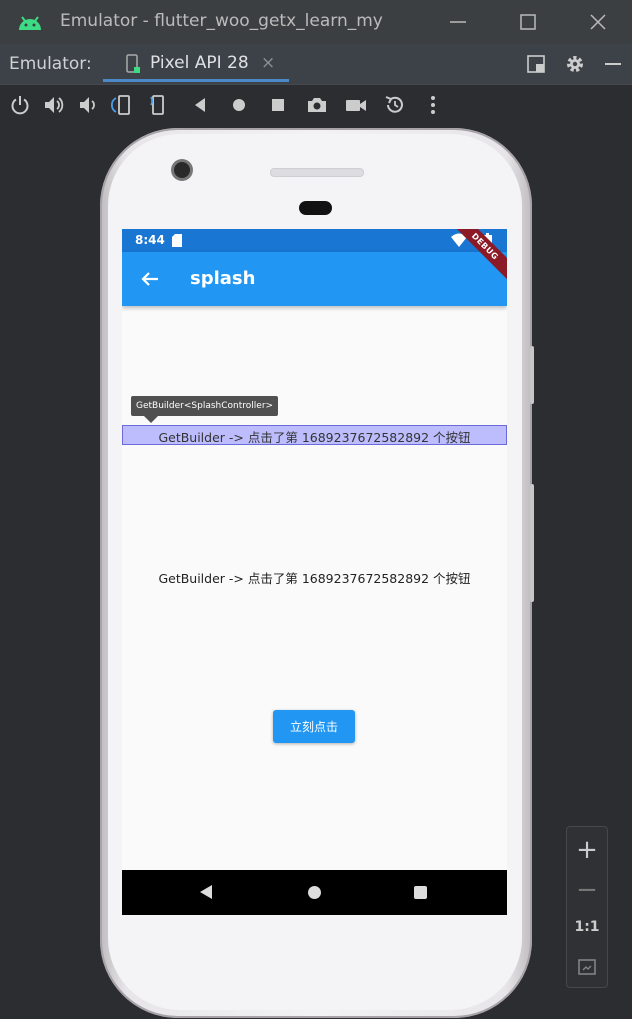 The image size is (632, 1019). Describe the element at coordinates (315, 208) in the screenshot. I see `proximity-sensor` at that location.